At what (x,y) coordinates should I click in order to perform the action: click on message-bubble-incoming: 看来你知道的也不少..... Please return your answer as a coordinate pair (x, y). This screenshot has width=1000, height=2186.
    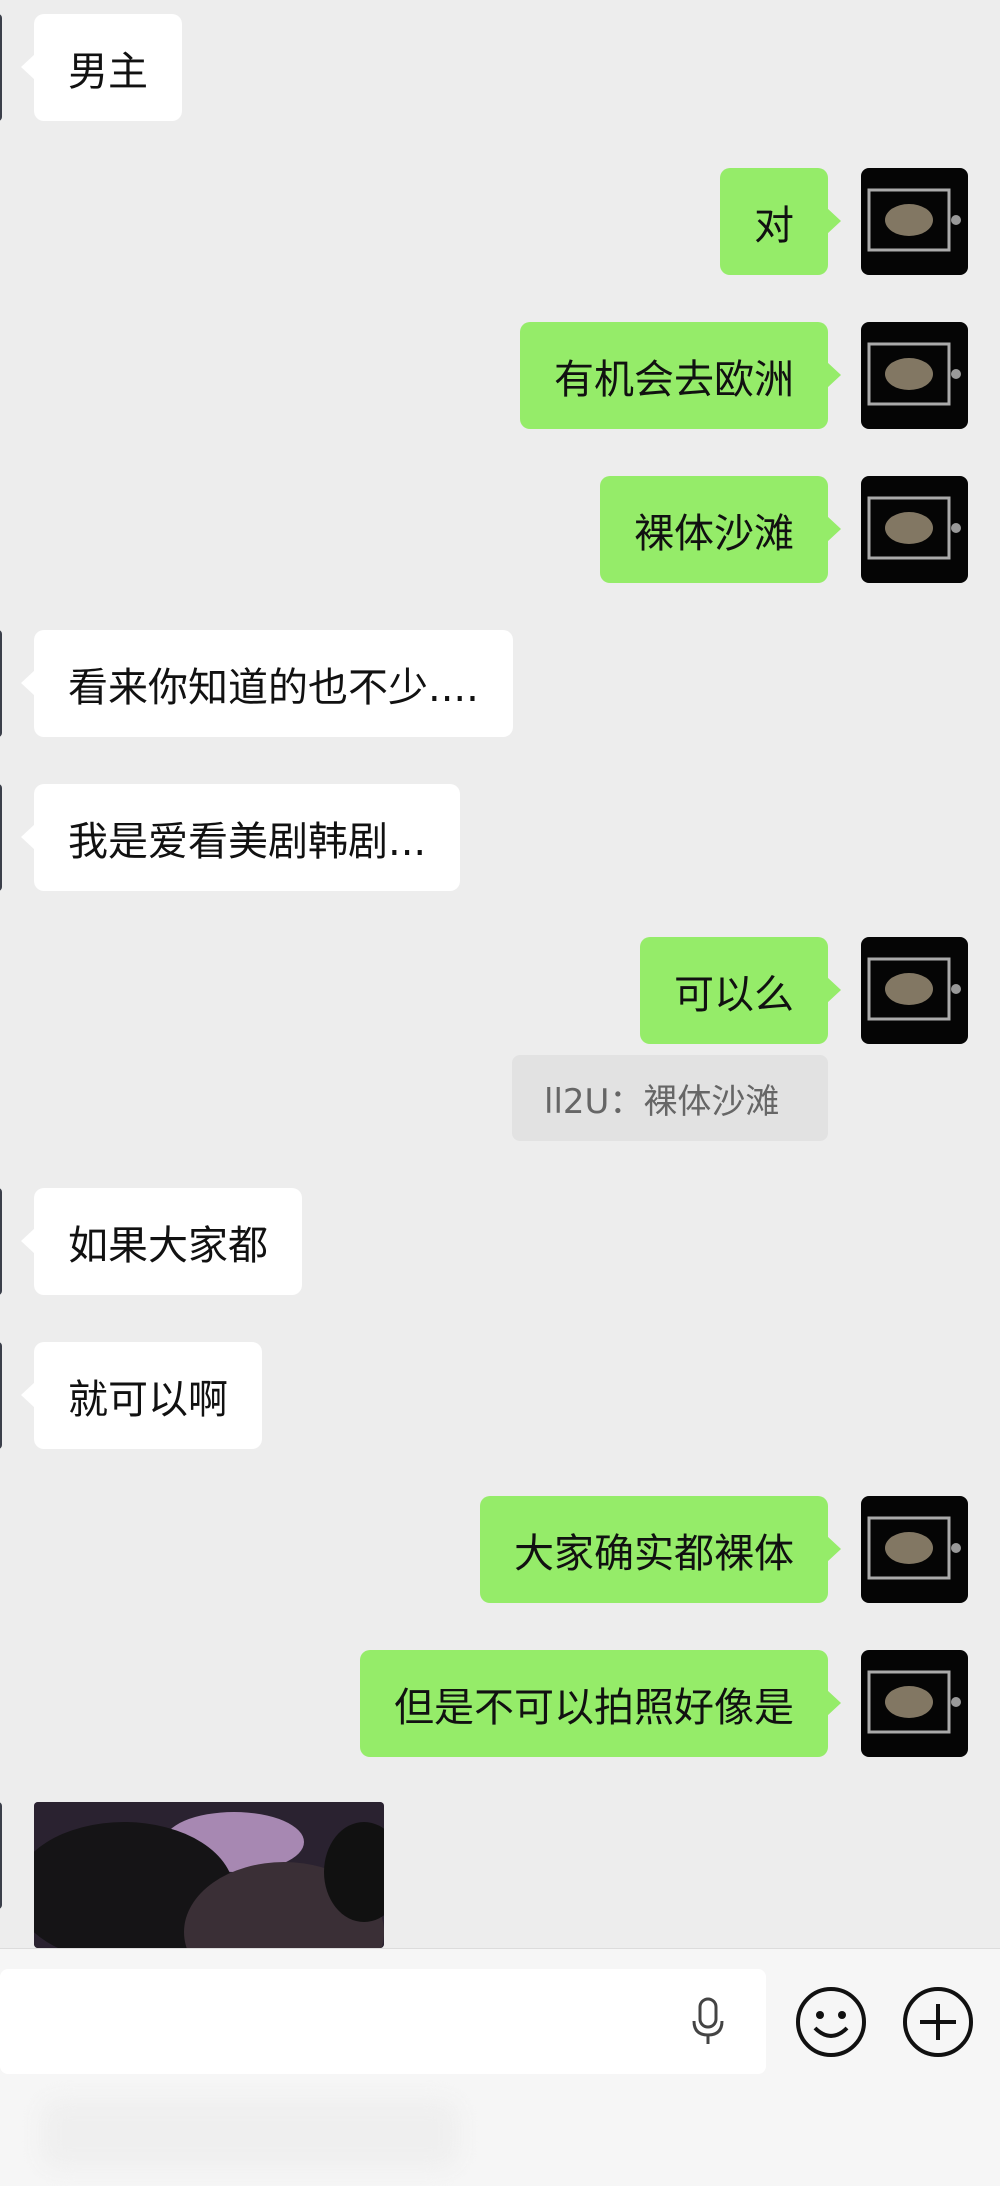
    Looking at the image, I should click on (267, 683).